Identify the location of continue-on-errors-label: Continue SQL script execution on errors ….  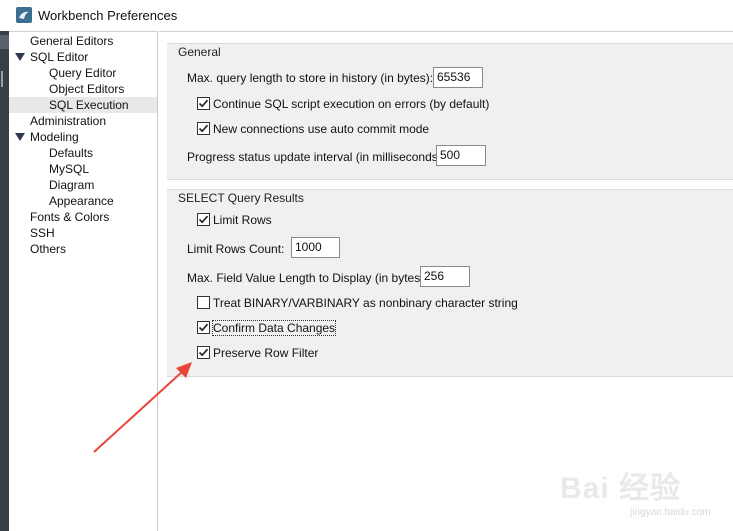
(351, 104).